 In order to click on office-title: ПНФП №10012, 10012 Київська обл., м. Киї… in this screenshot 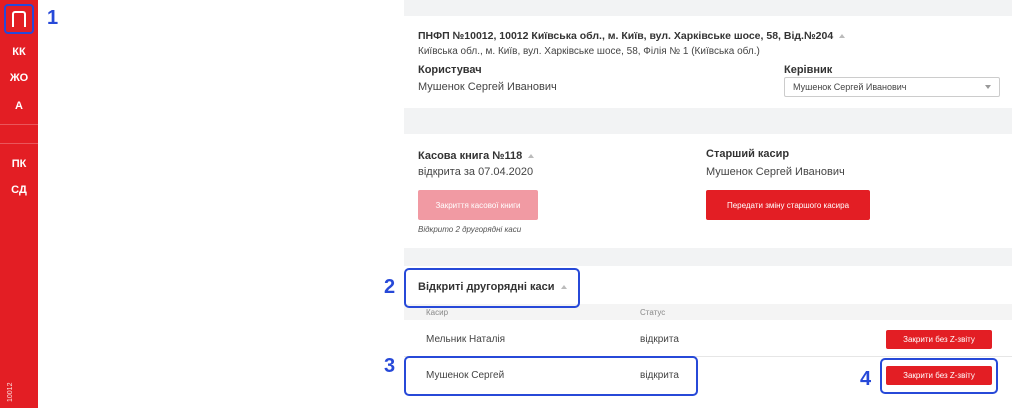, I will do `click(632, 36)`.